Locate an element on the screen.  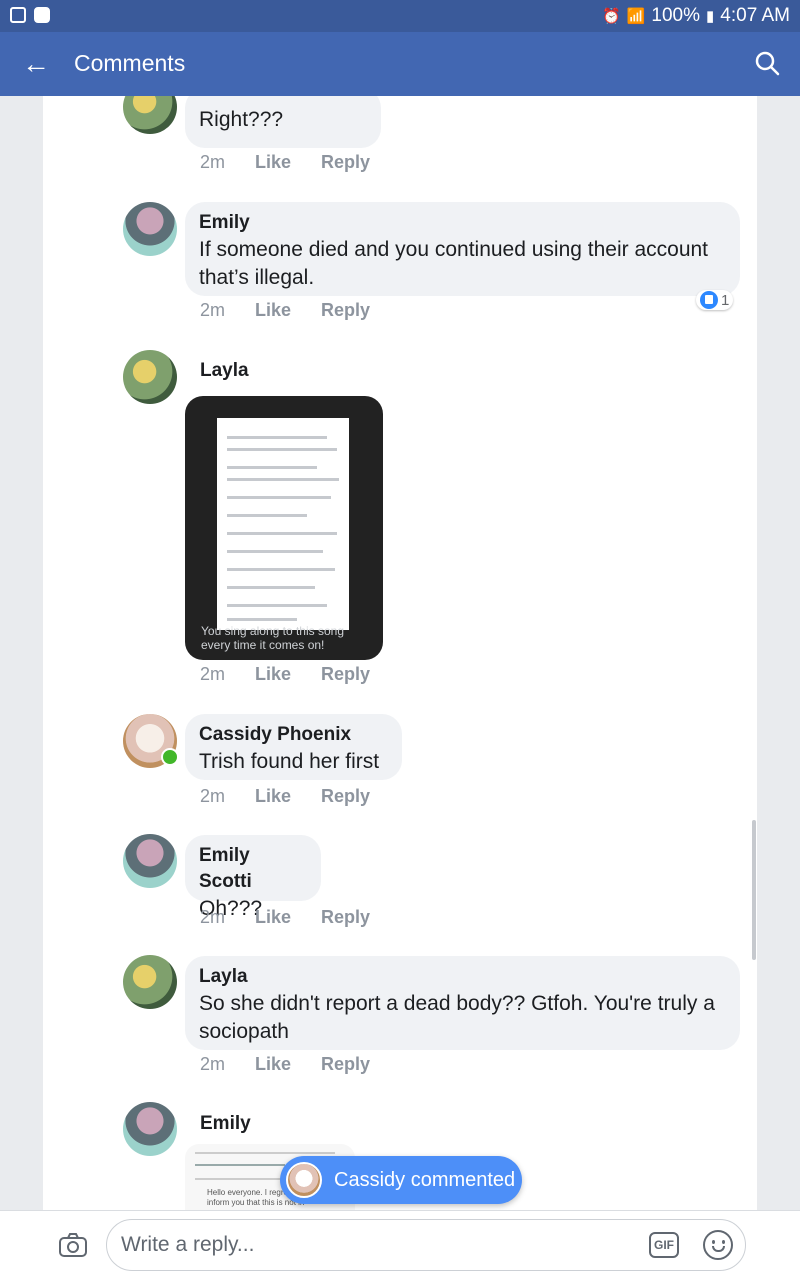
gif-icon: GIF is located at coordinates (664, 1245).